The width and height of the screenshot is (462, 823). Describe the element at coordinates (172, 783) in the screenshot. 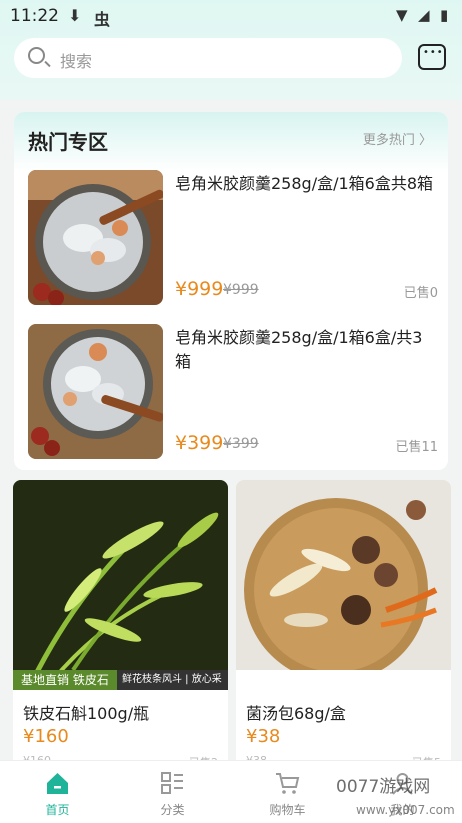

I see `category-icon` at that location.